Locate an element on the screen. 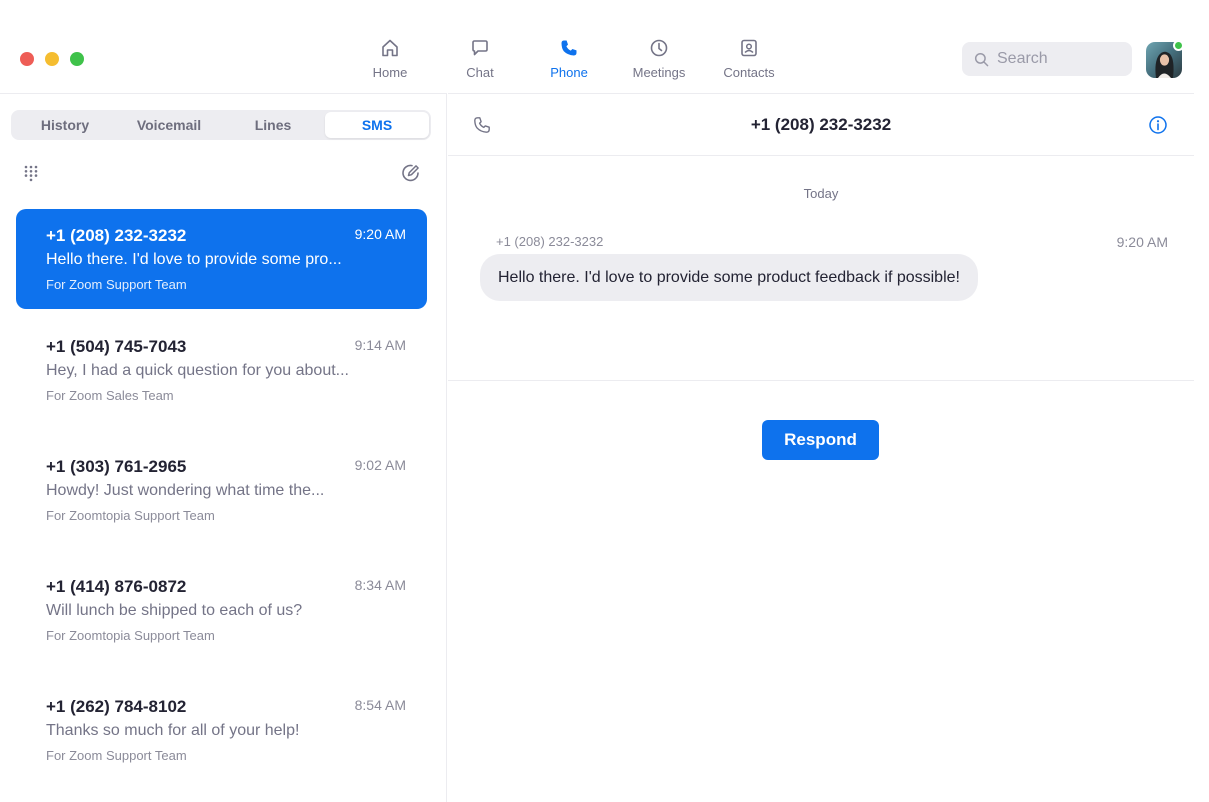  conversation-number: +1 (262) 784-8102 is located at coordinates (116, 706).